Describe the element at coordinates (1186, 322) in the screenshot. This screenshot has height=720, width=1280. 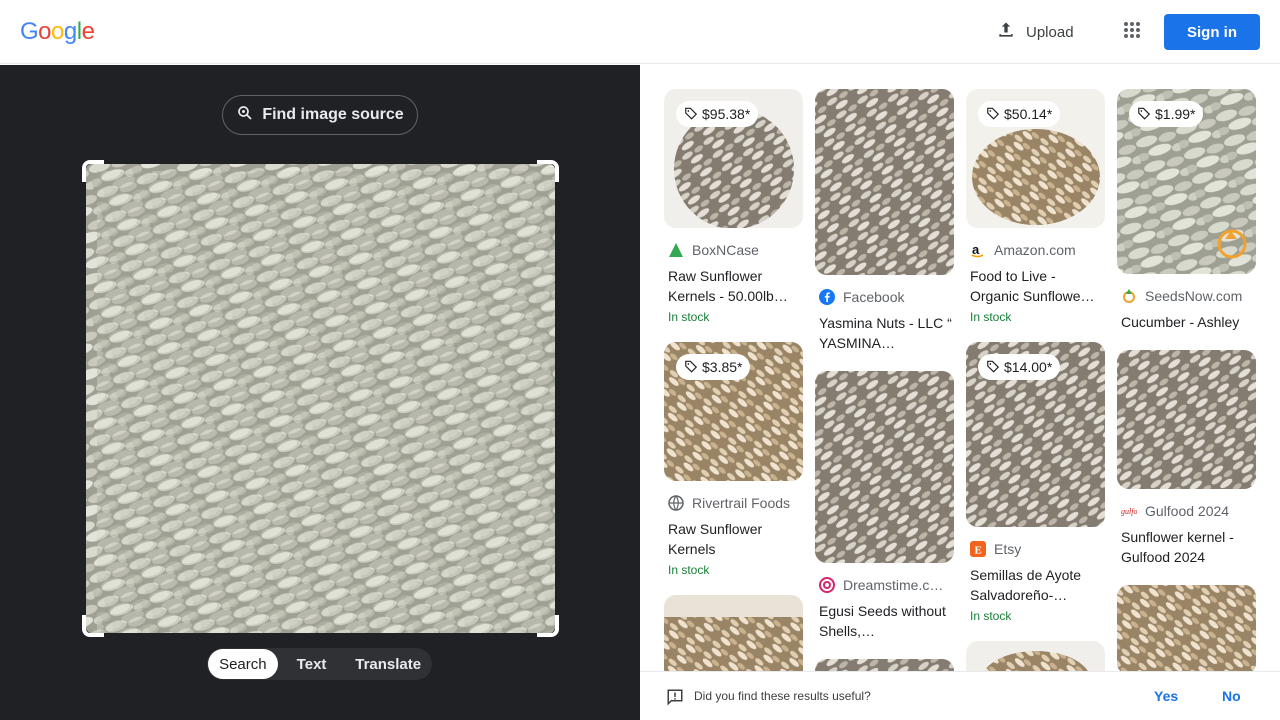
I see `result-title: Cucumber - Ashley` at that location.